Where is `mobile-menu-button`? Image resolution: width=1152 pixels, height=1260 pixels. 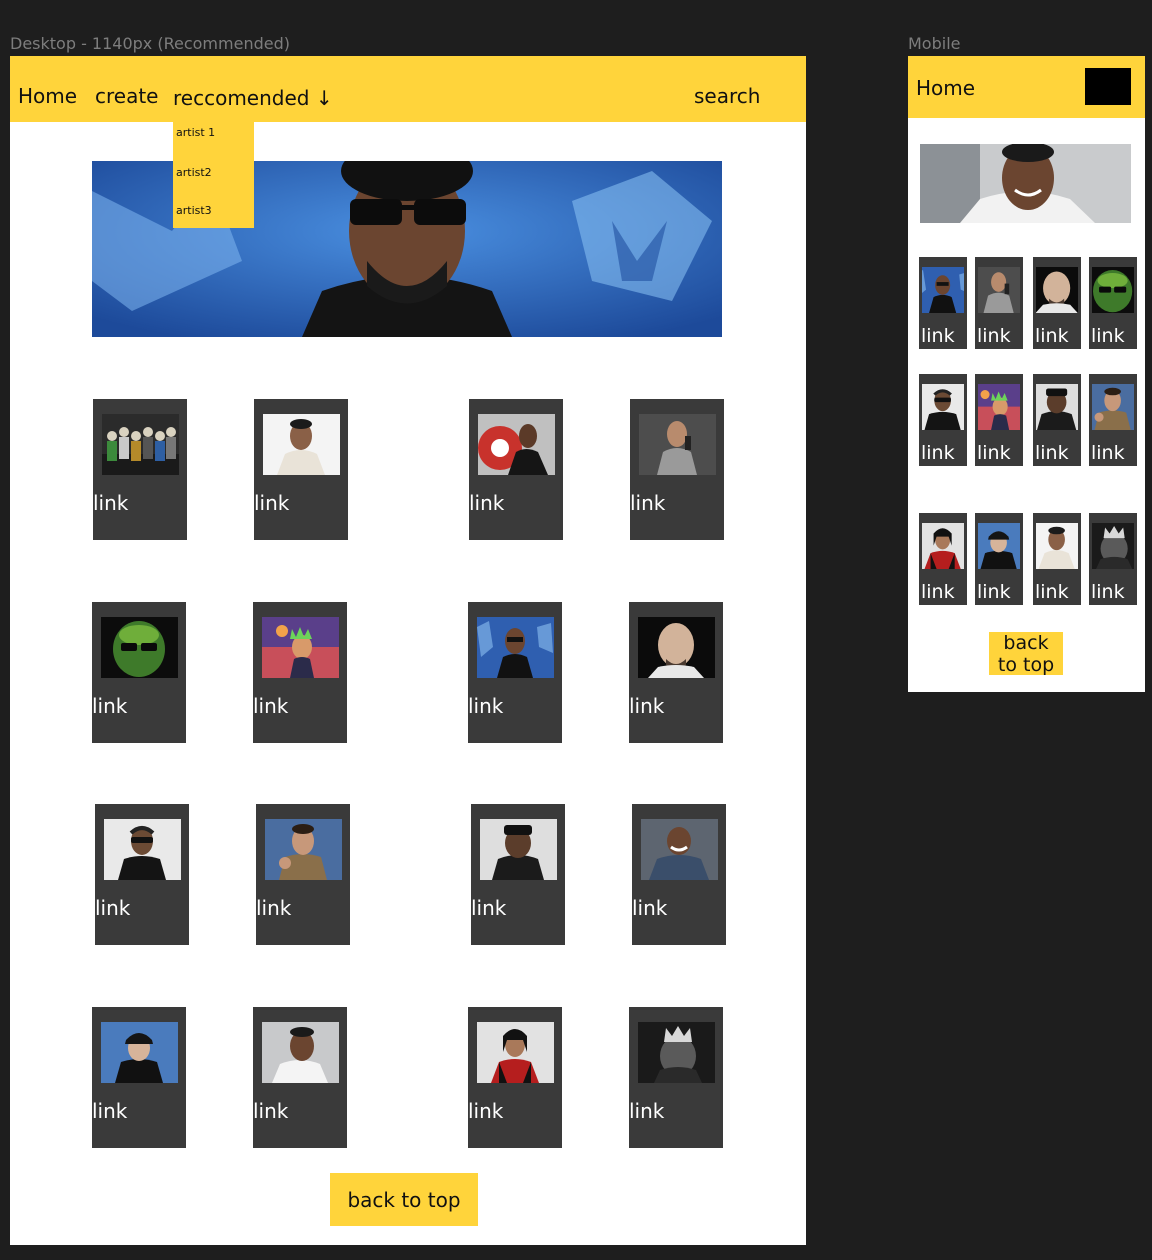
mobile-menu-button is located at coordinates (1108, 86).